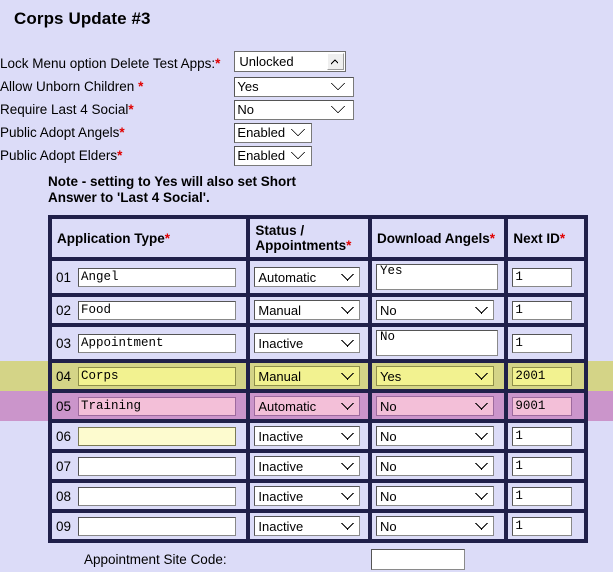  I want to click on setting-label-text: Lock Menu option Delete Test Apps:, so click(108, 63).